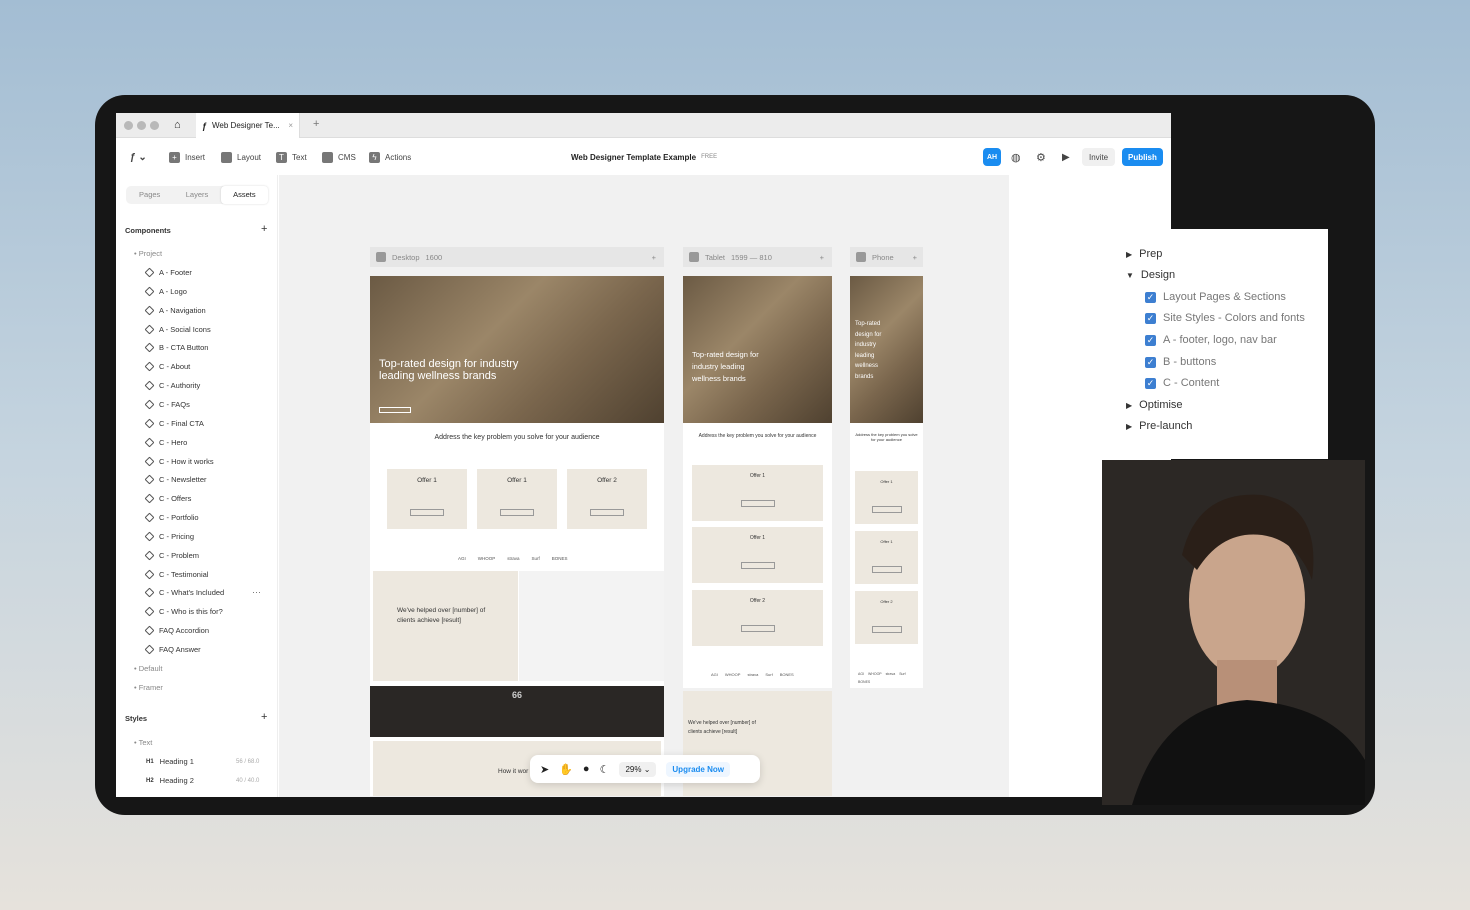 The image size is (1470, 910). What do you see at coordinates (244, 195) in the screenshot?
I see `tab-assets: Assets` at bounding box center [244, 195].